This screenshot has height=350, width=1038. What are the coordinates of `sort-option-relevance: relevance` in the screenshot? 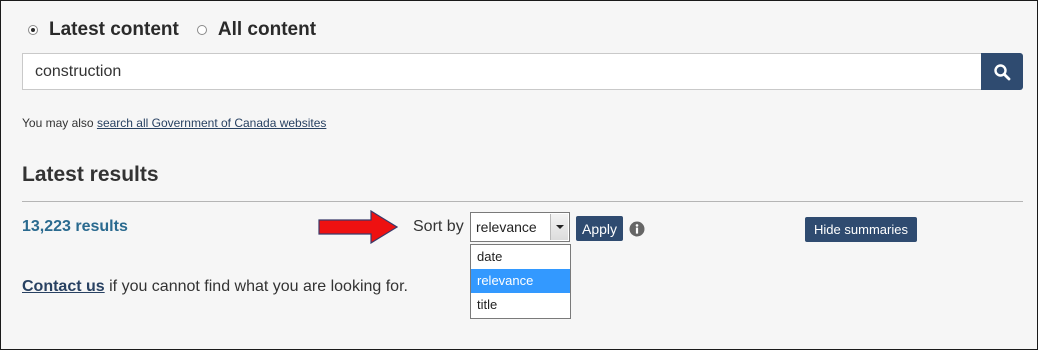 It's located at (520, 281).